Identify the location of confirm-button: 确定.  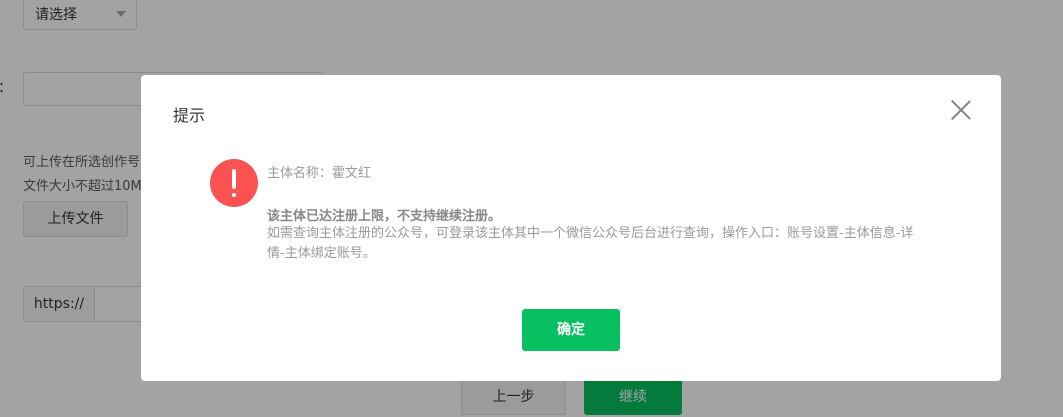
(571, 330).